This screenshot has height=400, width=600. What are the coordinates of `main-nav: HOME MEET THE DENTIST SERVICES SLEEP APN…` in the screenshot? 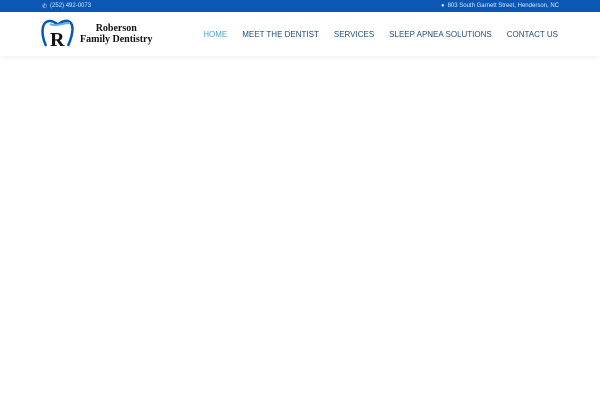 It's located at (380, 34).